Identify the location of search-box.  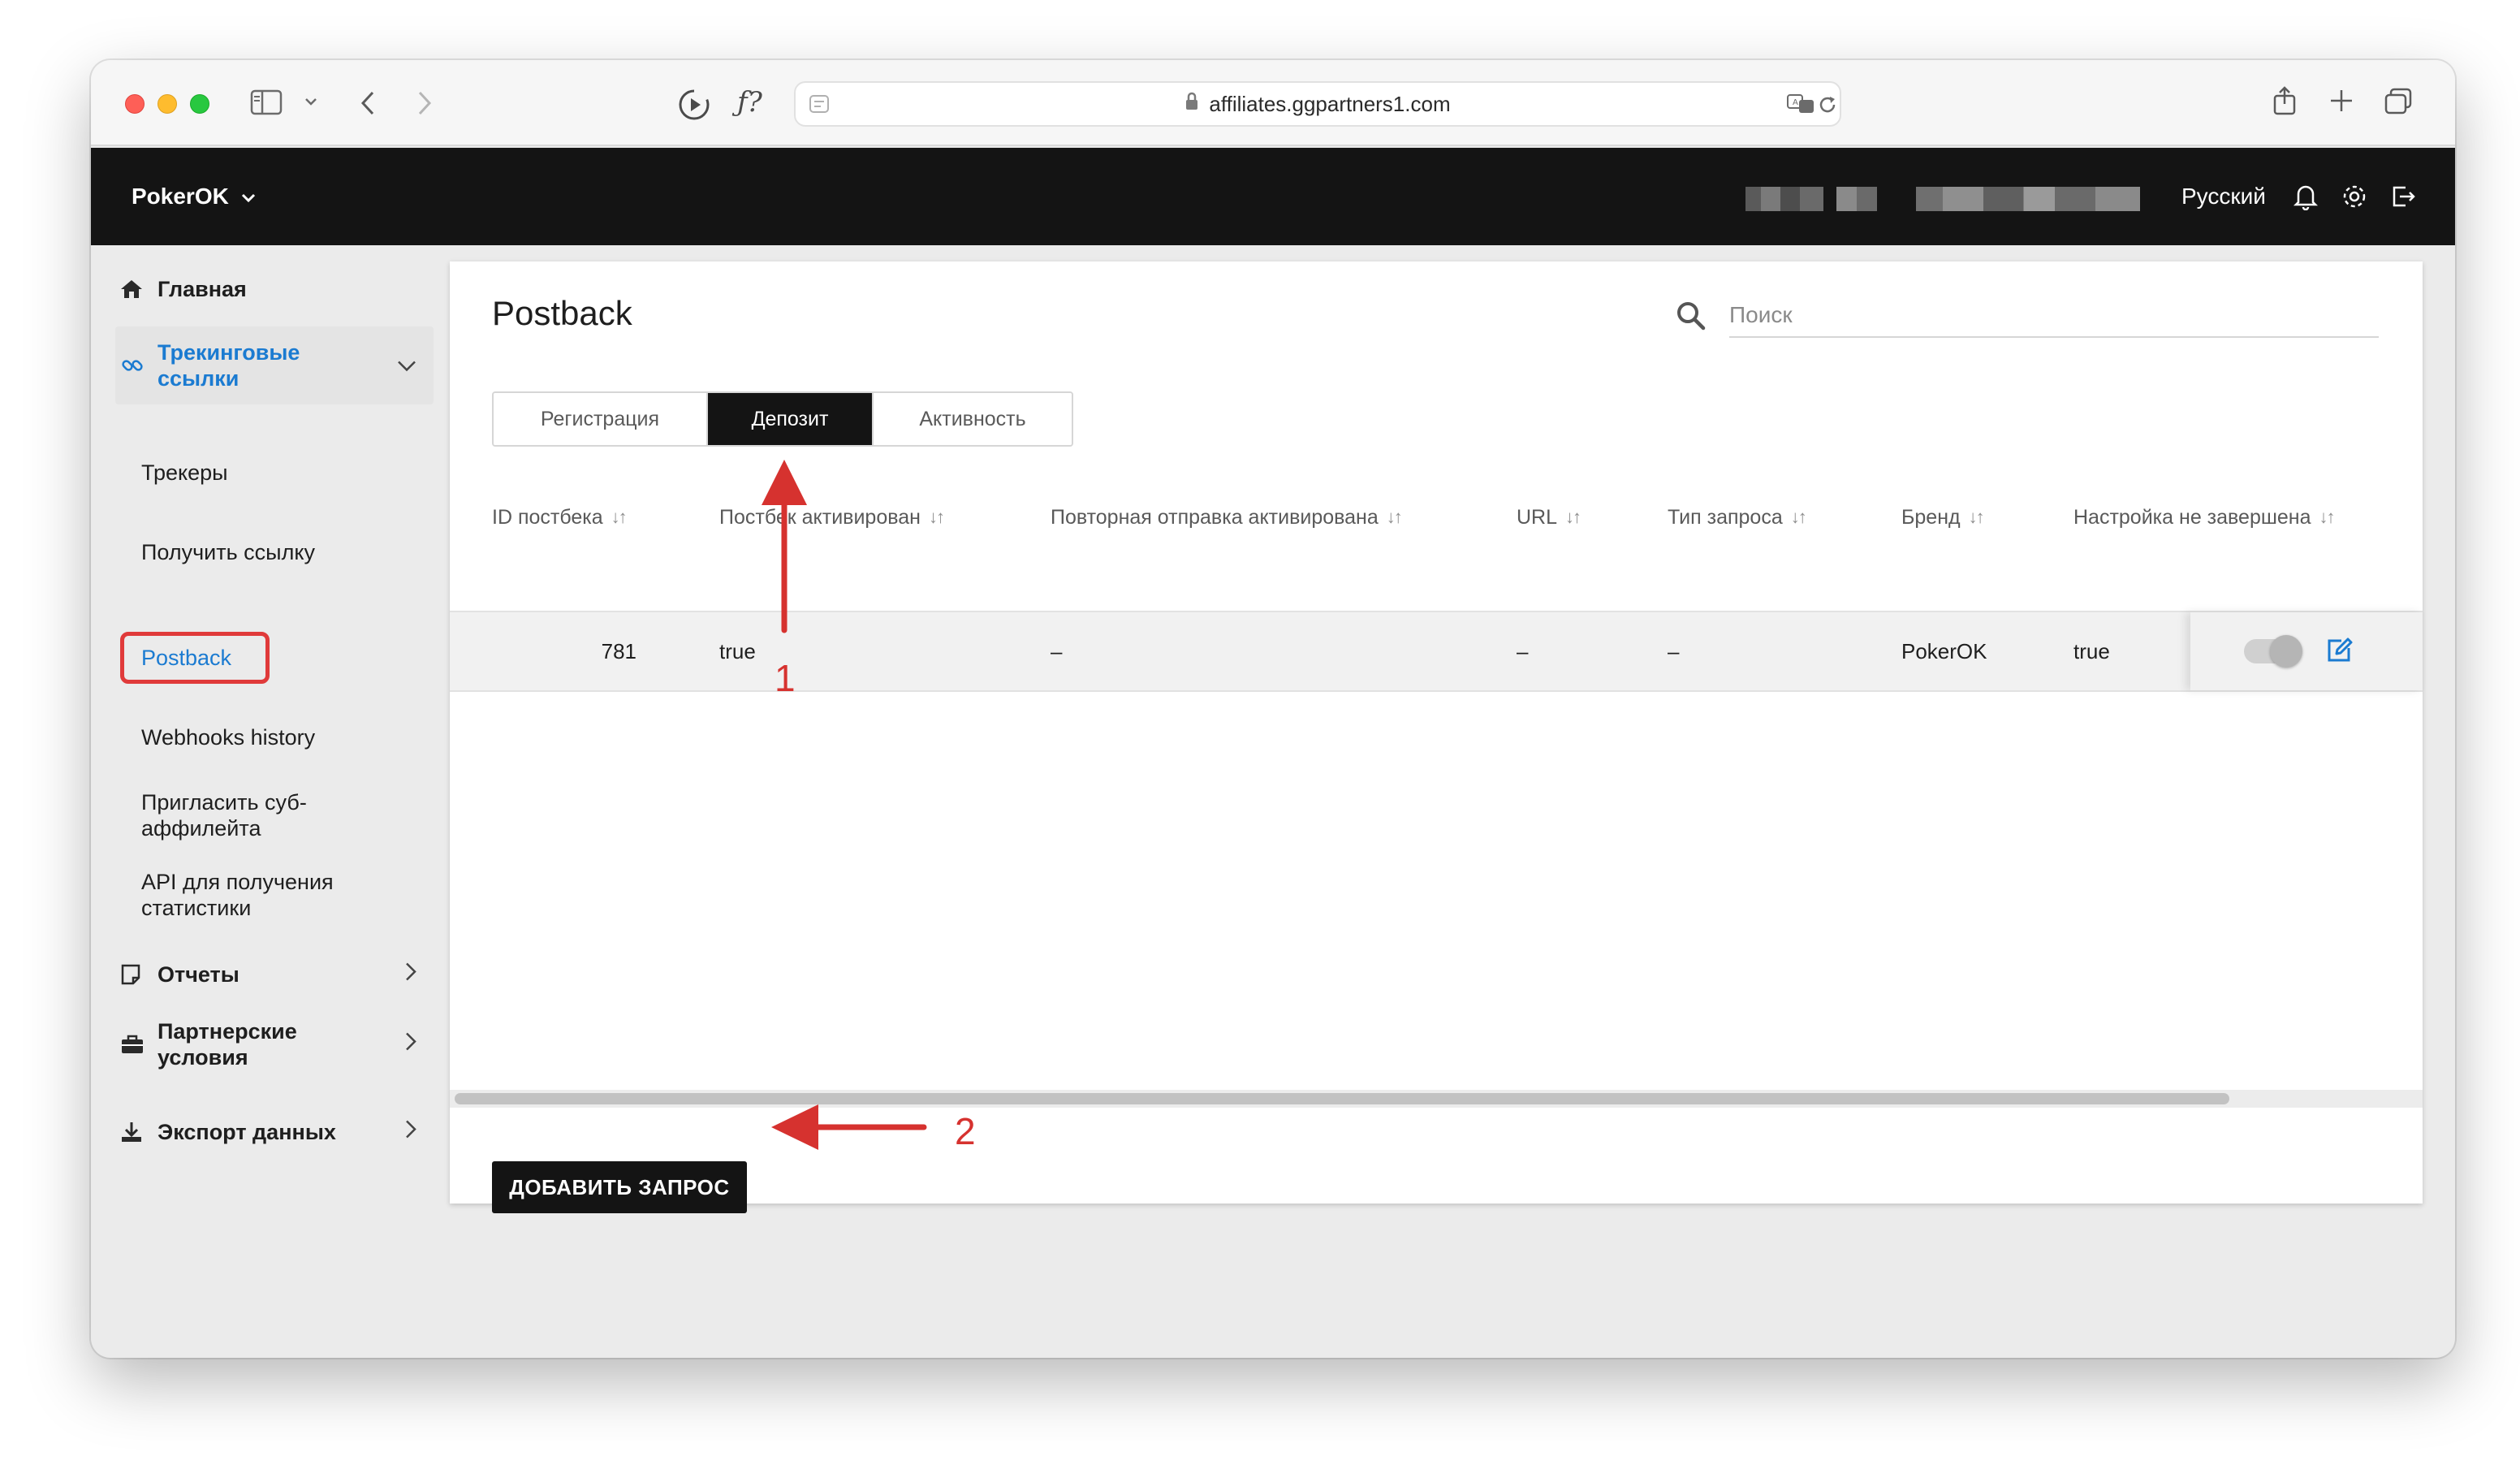
(2030, 316).